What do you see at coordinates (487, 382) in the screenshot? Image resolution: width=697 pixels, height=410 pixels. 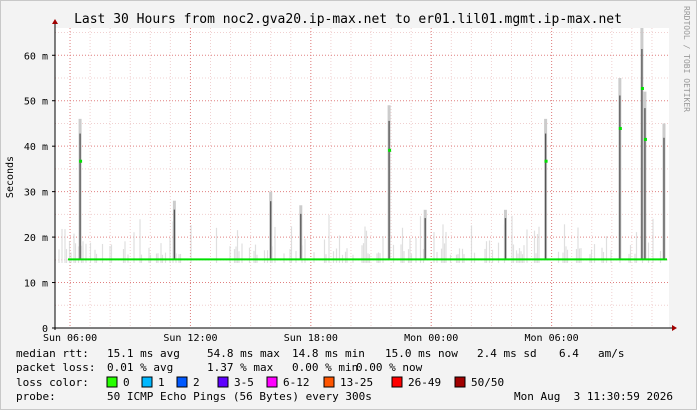 I see `loss-color-item-label: 50/50` at bounding box center [487, 382].